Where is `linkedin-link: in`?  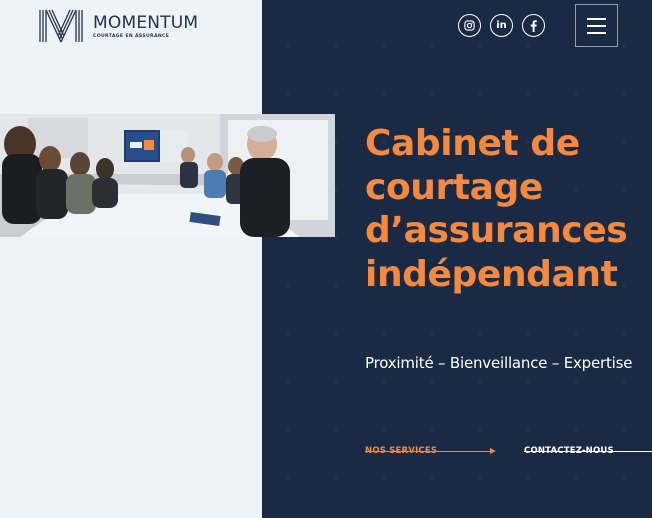 linkedin-link: in is located at coordinates (501, 25).